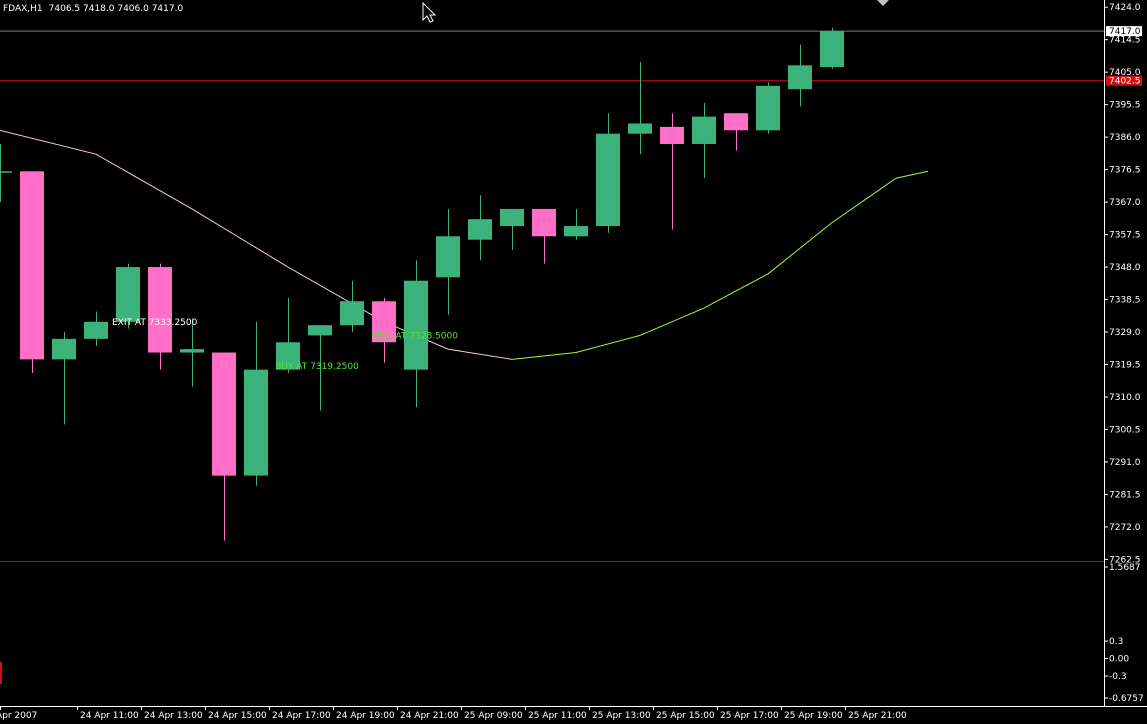 The height and width of the screenshot is (724, 1147). What do you see at coordinates (749, 716) in the screenshot?
I see `time-tick-label: 25 Apr 17:00` at bounding box center [749, 716].